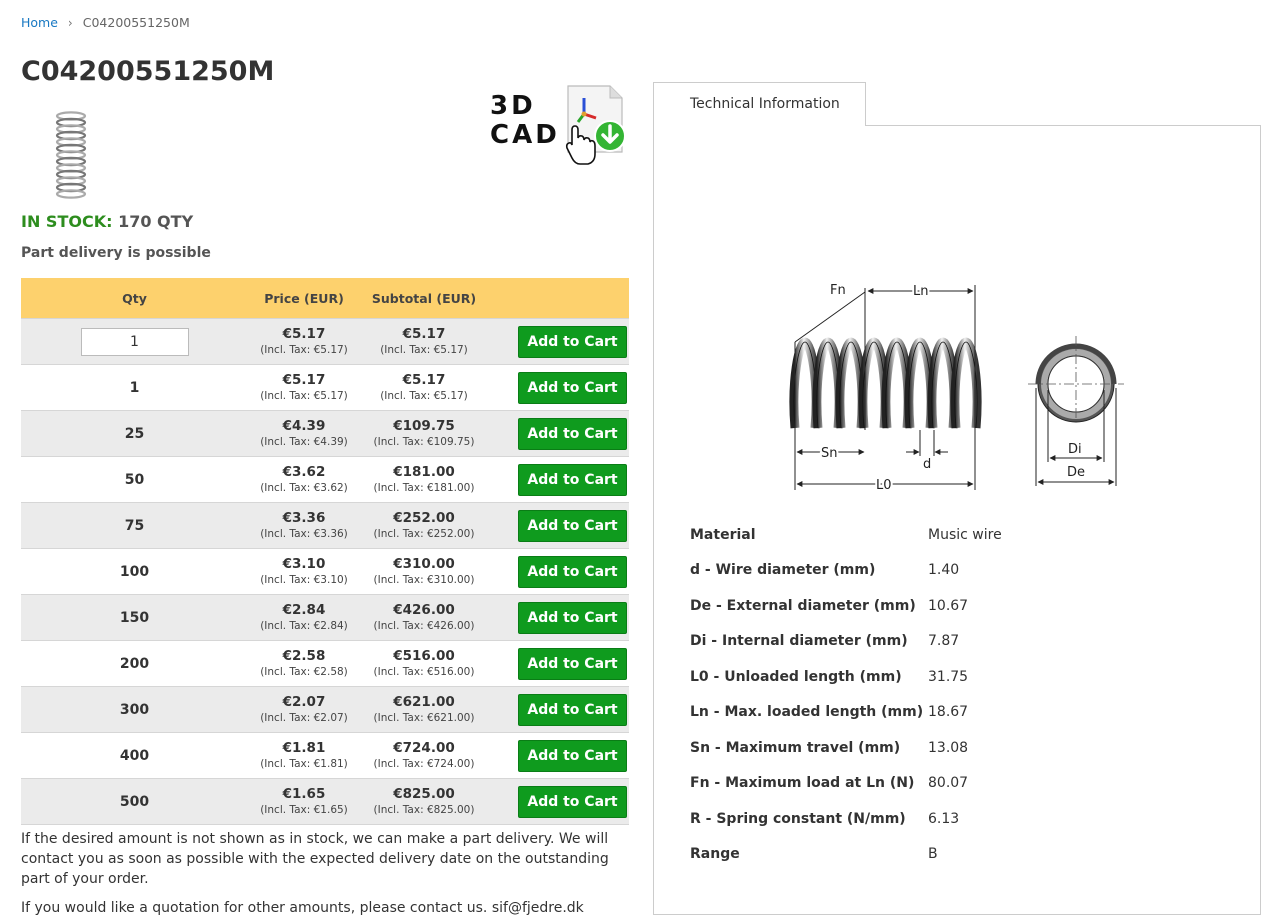 This screenshot has width=1261, height=918. I want to click on spec-row: Sn - Maximum travel (mm) 13.08, so click(846, 748).